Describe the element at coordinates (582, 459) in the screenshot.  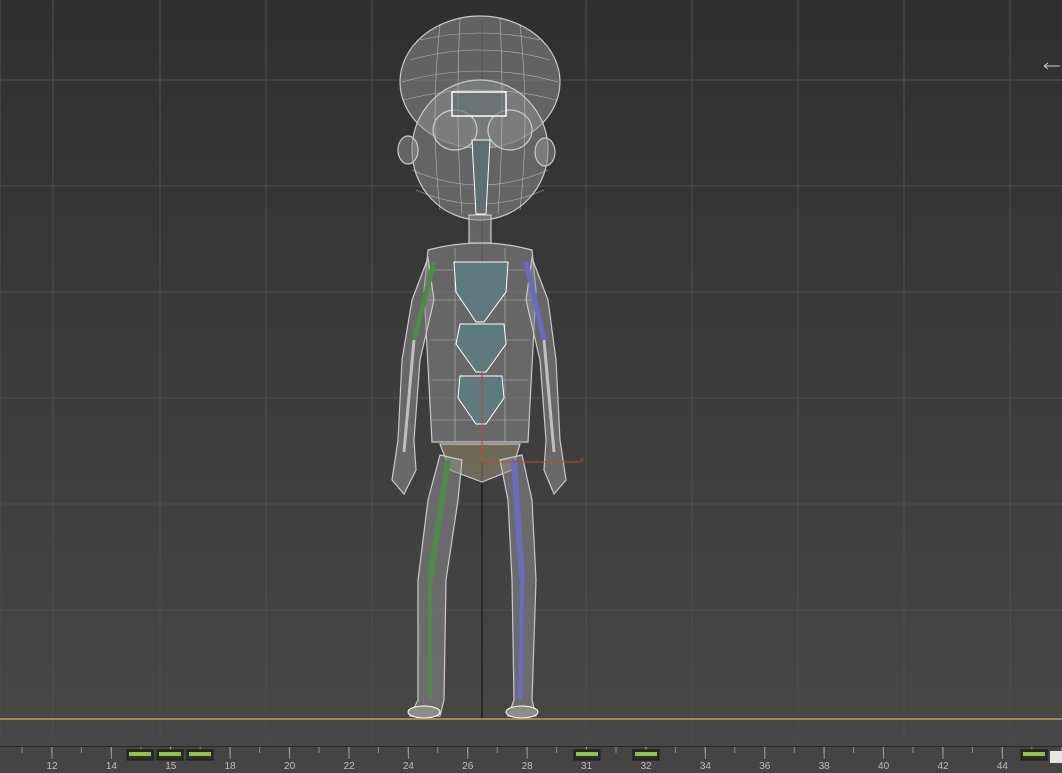
I see `svg-text: x` at that location.